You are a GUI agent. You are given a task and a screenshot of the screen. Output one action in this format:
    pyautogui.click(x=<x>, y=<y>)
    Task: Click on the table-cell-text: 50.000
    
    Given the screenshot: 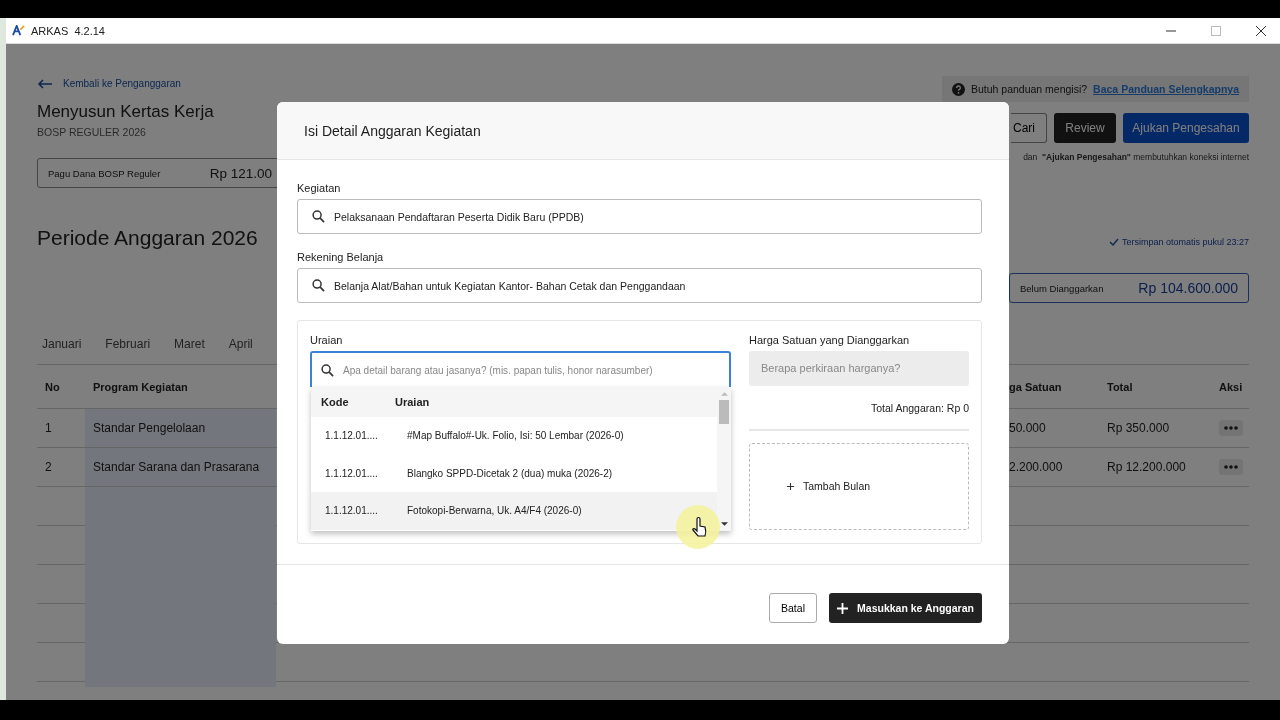 What is the action you would take?
    pyautogui.click(x=1028, y=428)
    